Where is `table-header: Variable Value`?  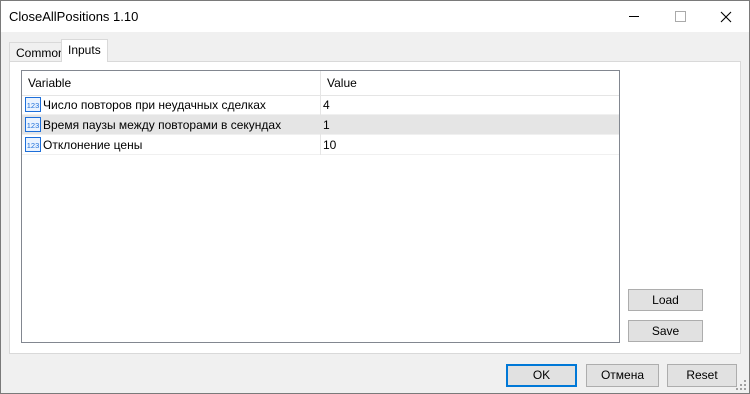
table-header: Variable Value is located at coordinates (320, 83).